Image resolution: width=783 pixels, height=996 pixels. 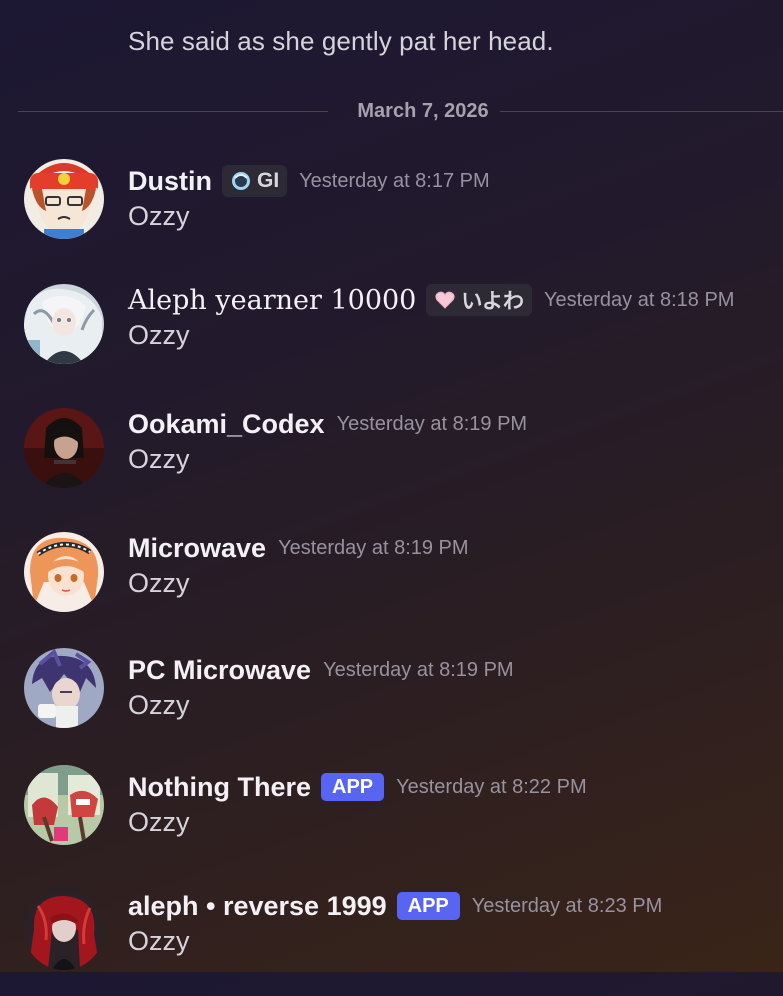 I want to click on guild-tag-label: いよわ, so click(x=492, y=301).